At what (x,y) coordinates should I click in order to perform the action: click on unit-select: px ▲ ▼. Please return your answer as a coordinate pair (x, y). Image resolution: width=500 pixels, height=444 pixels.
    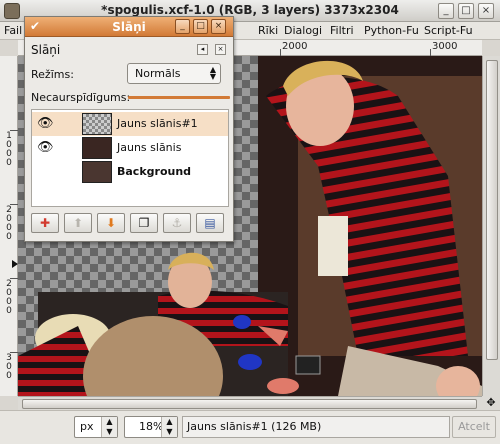
    Looking at the image, I should click on (96, 427).